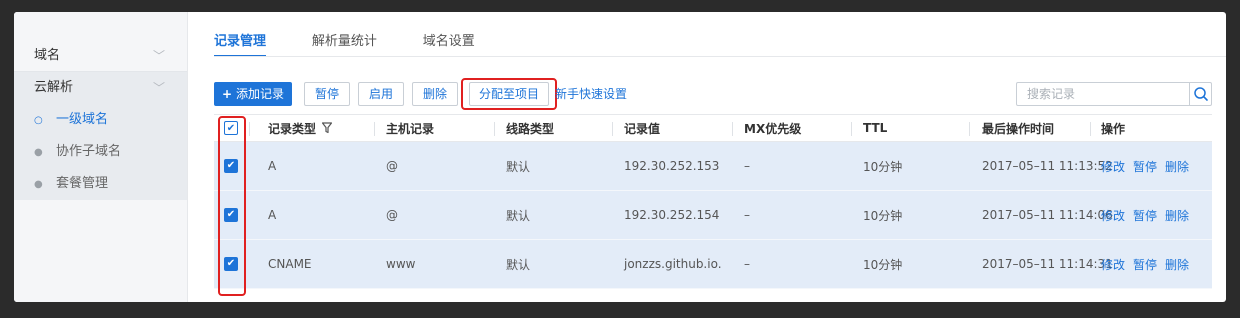 This screenshot has width=1240, height=318. Describe the element at coordinates (100, 56) in the screenshot. I see `sidebar-item-domain: 域名 ﹀` at that location.